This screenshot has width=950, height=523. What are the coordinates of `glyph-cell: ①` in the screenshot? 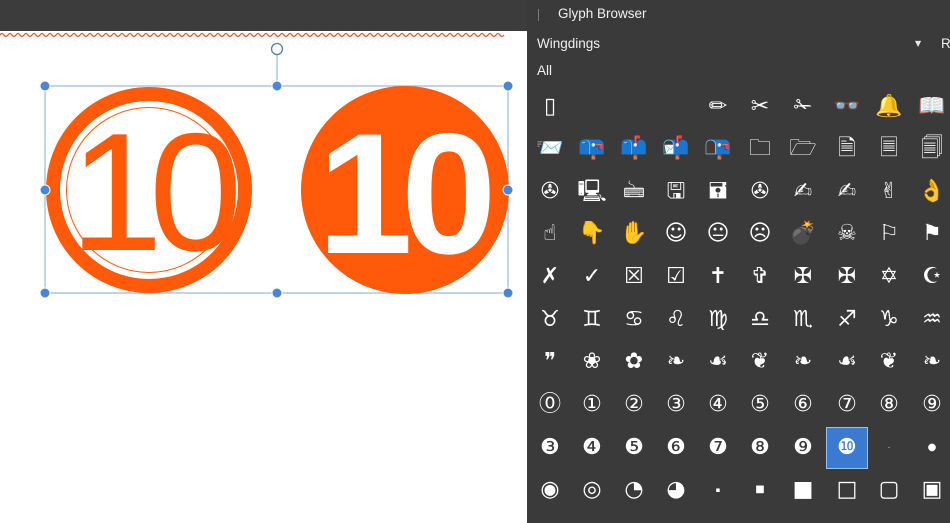 It's located at (592, 405).